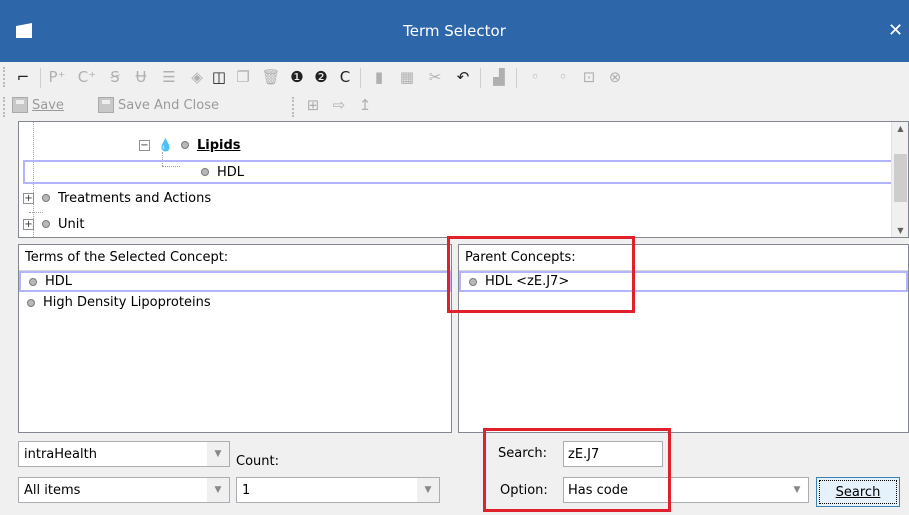 The height and width of the screenshot is (515, 909). What do you see at coordinates (297, 77) in the screenshot?
I see `info-icon: ❶` at bounding box center [297, 77].